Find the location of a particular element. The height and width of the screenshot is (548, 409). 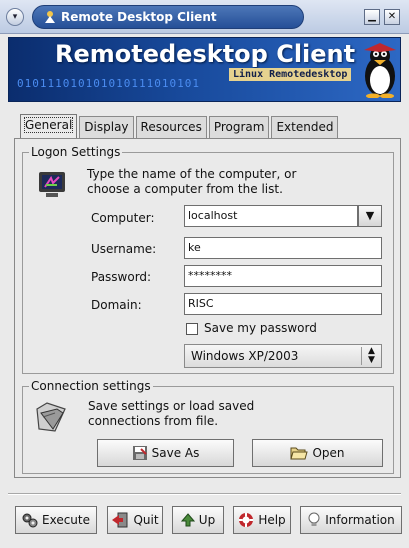

computer-dropdown-button: ▼ is located at coordinates (370, 216).